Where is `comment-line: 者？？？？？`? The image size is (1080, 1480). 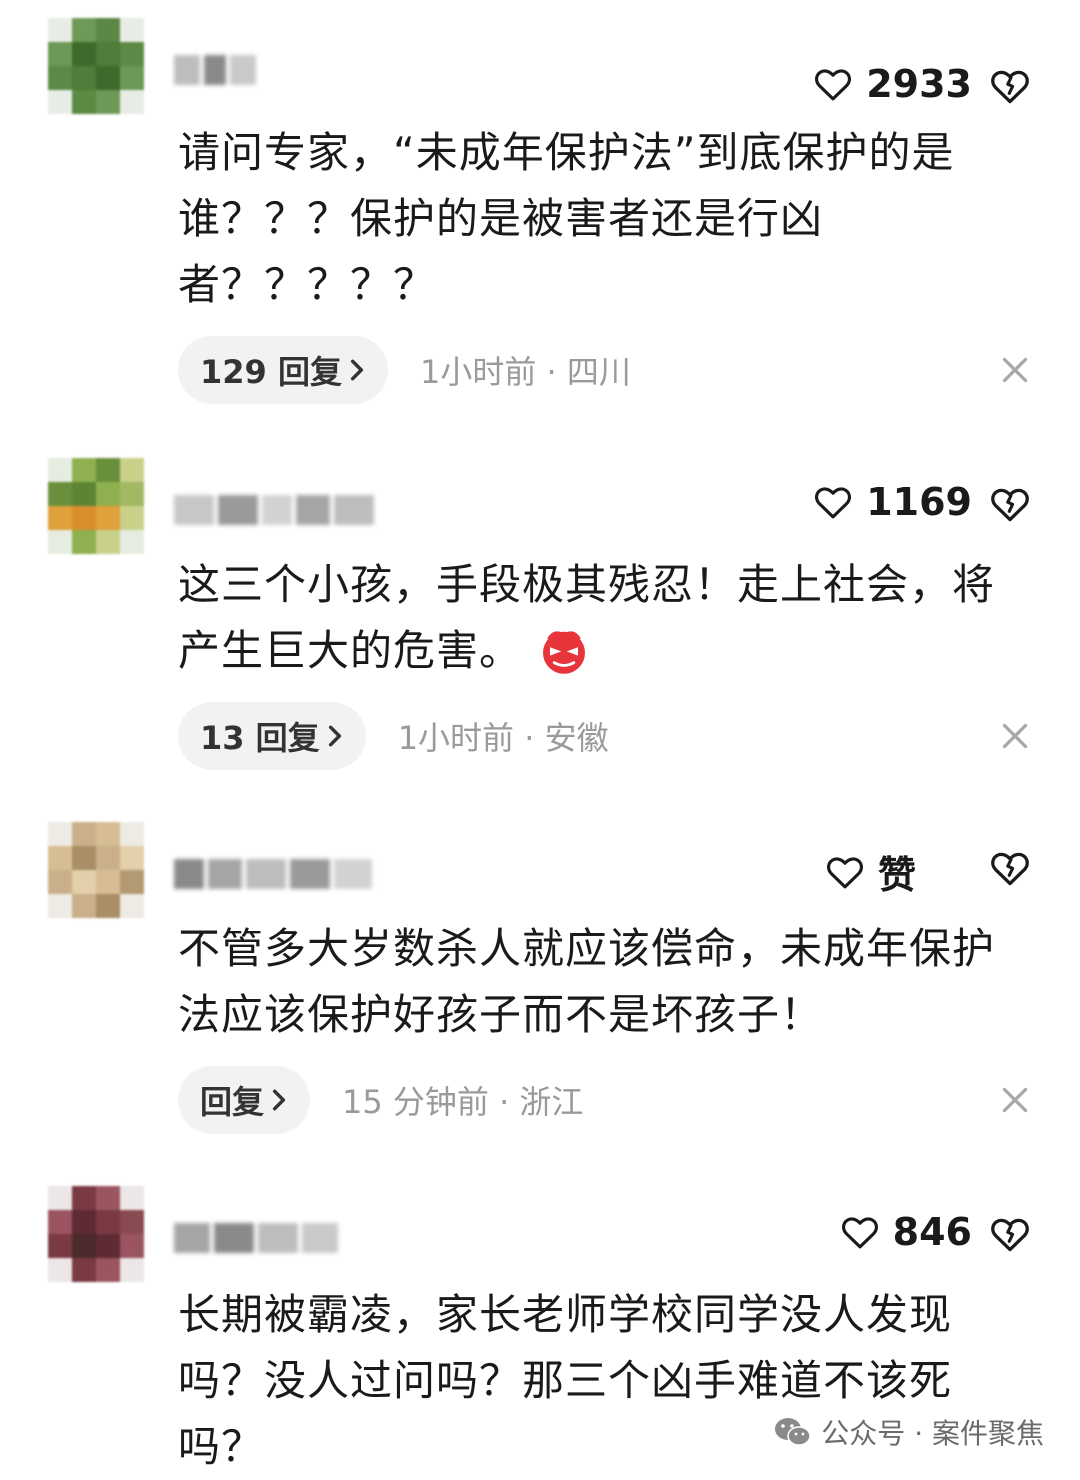 comment-line: 者？？？？？ is located at coordinates (307, 284).